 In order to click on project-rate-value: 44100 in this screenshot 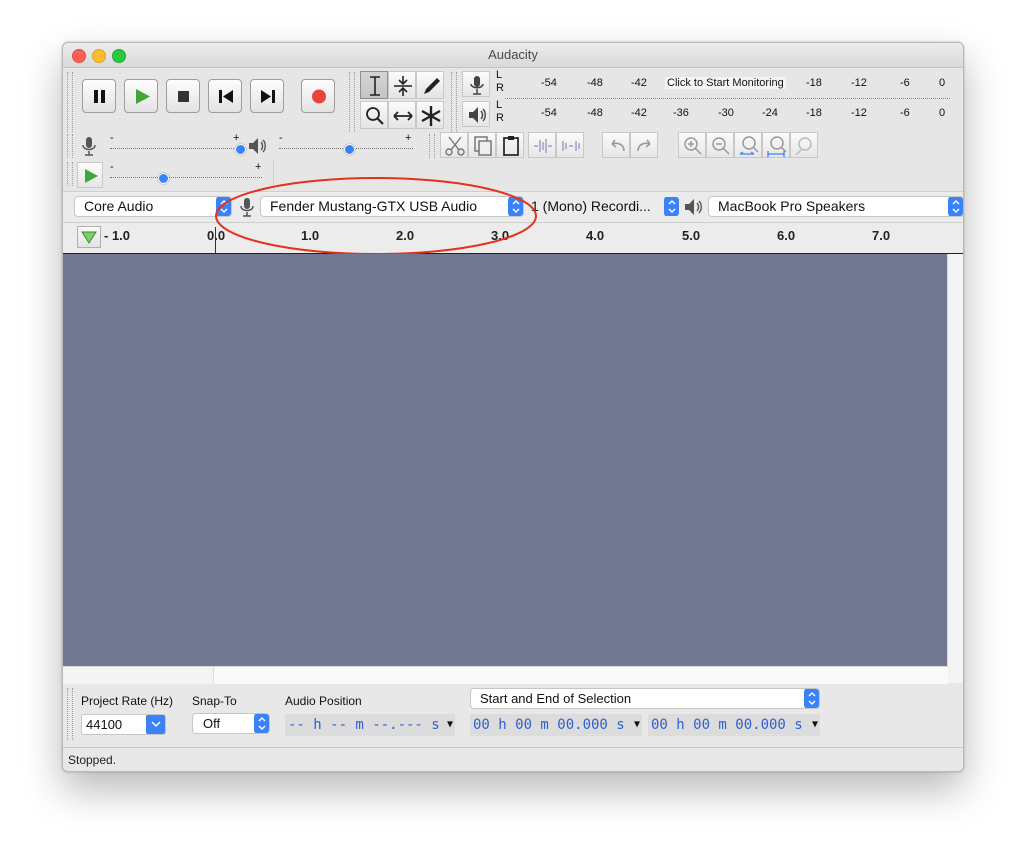, I will do `click(104, 724)`.